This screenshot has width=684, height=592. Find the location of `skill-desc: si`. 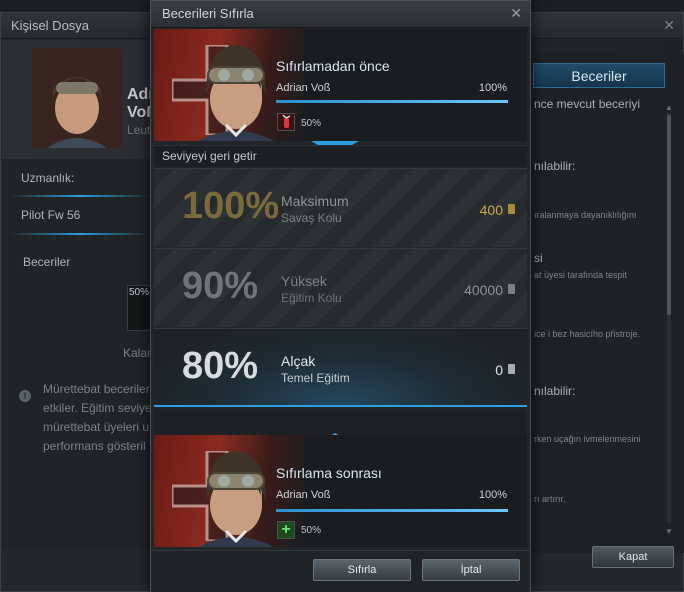

skill-desc: si is located at coordinates (538, 258).